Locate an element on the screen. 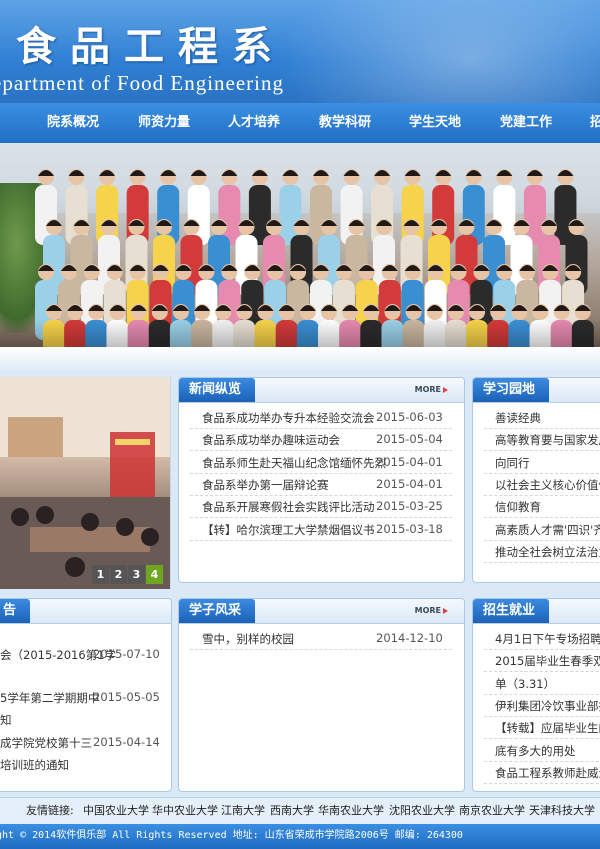  site-title: 食品工程系 is located at coordinates (151, 46).